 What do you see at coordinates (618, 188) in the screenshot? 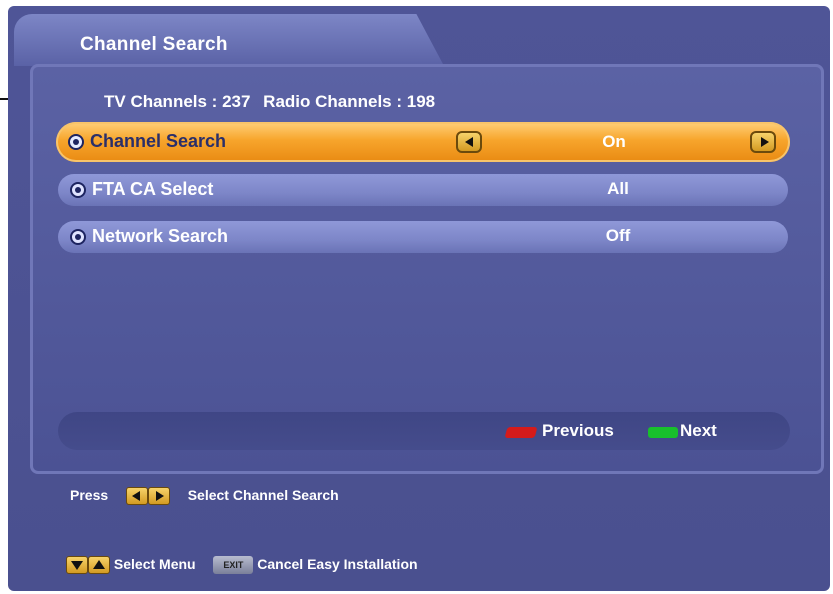
I see `menu-item-value: All` at bounding box center [618, 188].